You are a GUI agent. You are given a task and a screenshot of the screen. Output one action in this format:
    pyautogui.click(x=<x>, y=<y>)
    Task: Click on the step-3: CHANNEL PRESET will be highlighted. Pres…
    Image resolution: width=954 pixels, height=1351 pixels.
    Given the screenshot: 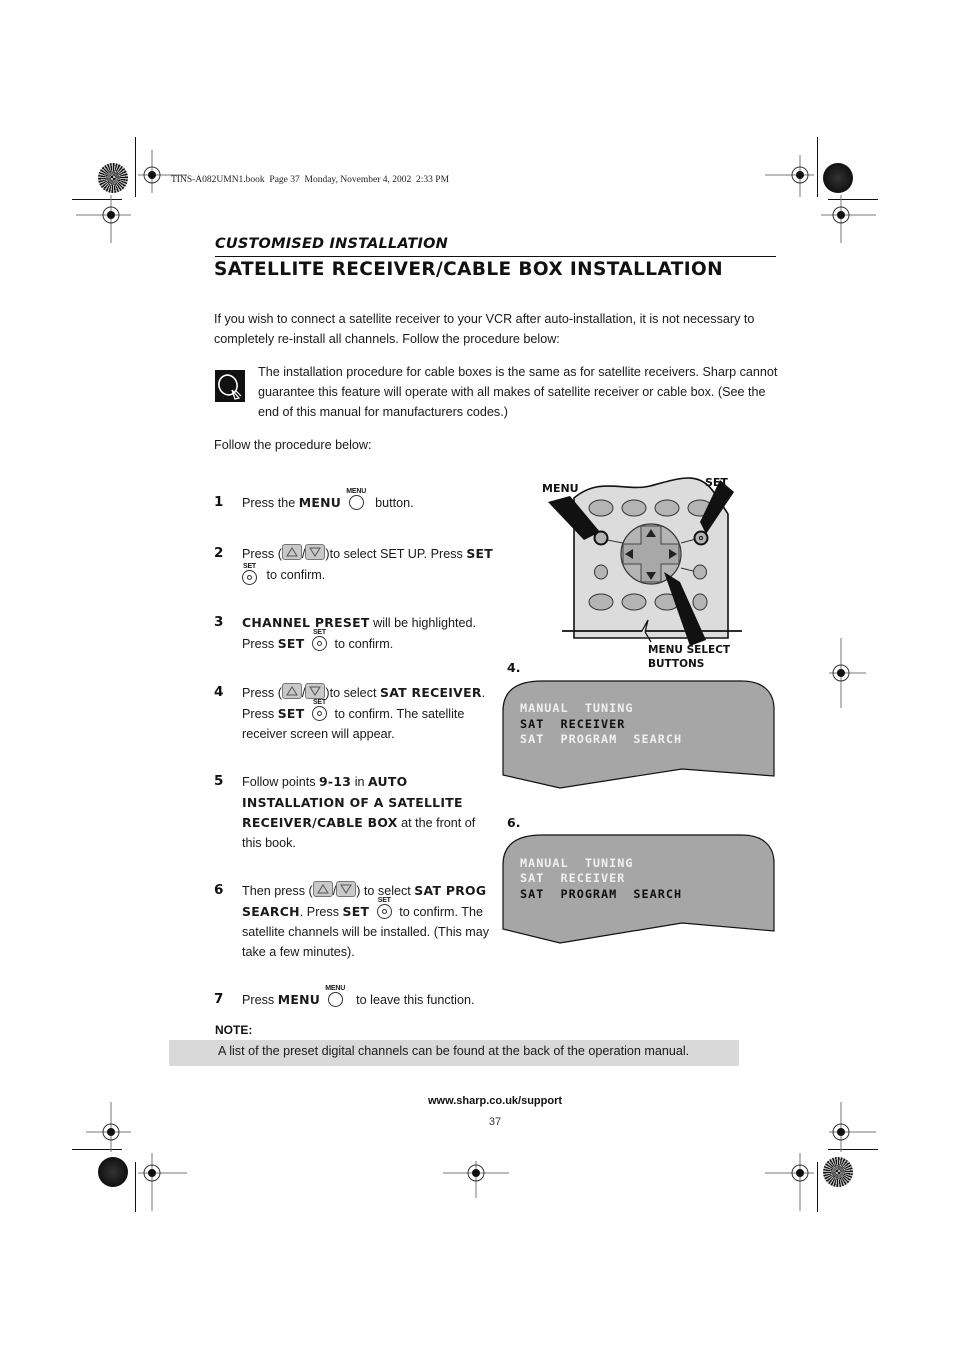 What is the action you would take?
    pyautogui.click(x=368, y=634)
    